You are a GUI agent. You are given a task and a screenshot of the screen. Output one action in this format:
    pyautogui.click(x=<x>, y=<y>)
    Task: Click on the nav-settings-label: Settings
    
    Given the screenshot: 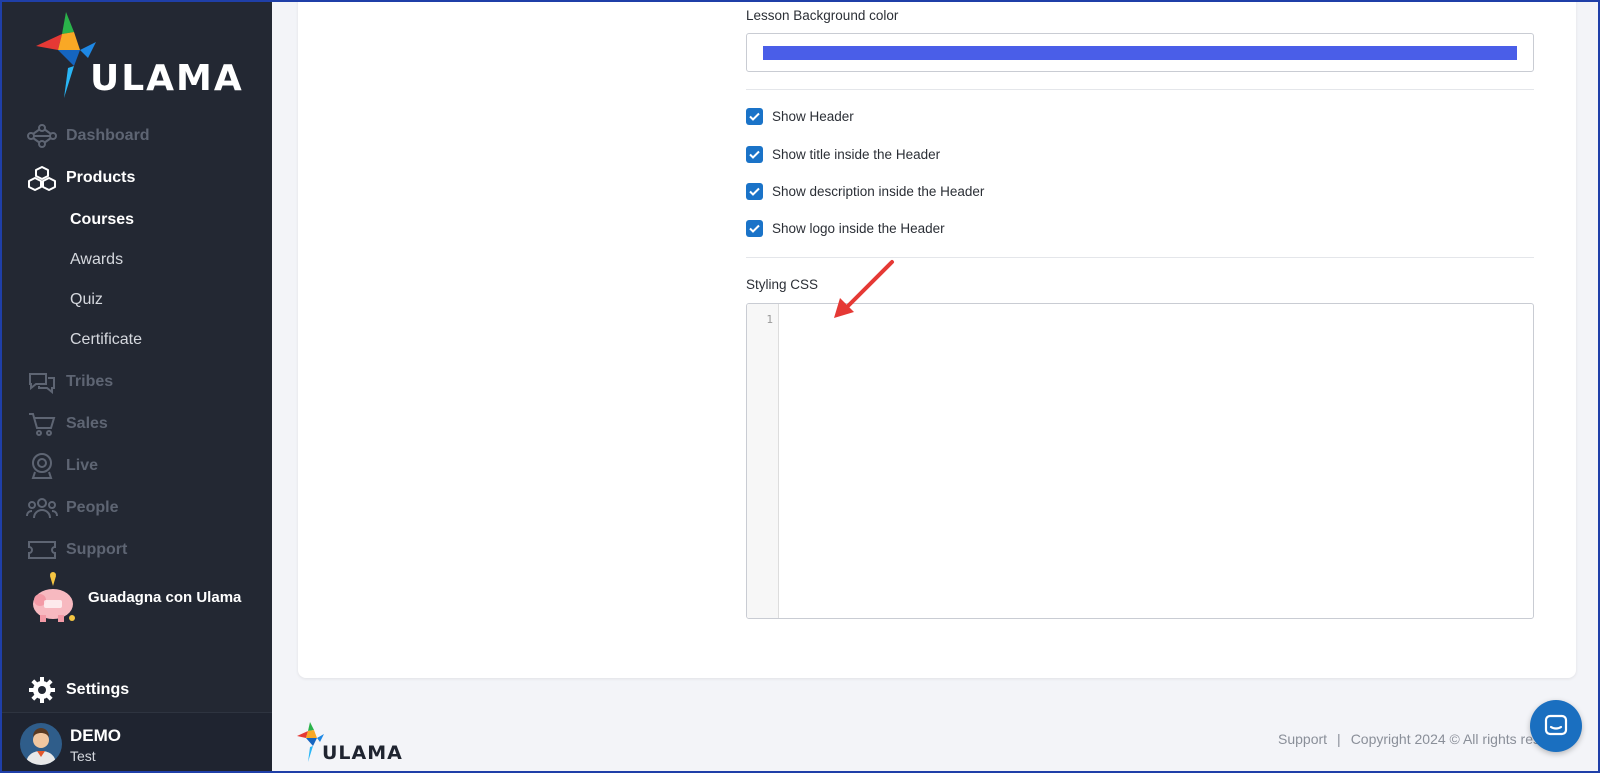 What is the action you would take?
    pyautogui.click(x=98, y=689)
    